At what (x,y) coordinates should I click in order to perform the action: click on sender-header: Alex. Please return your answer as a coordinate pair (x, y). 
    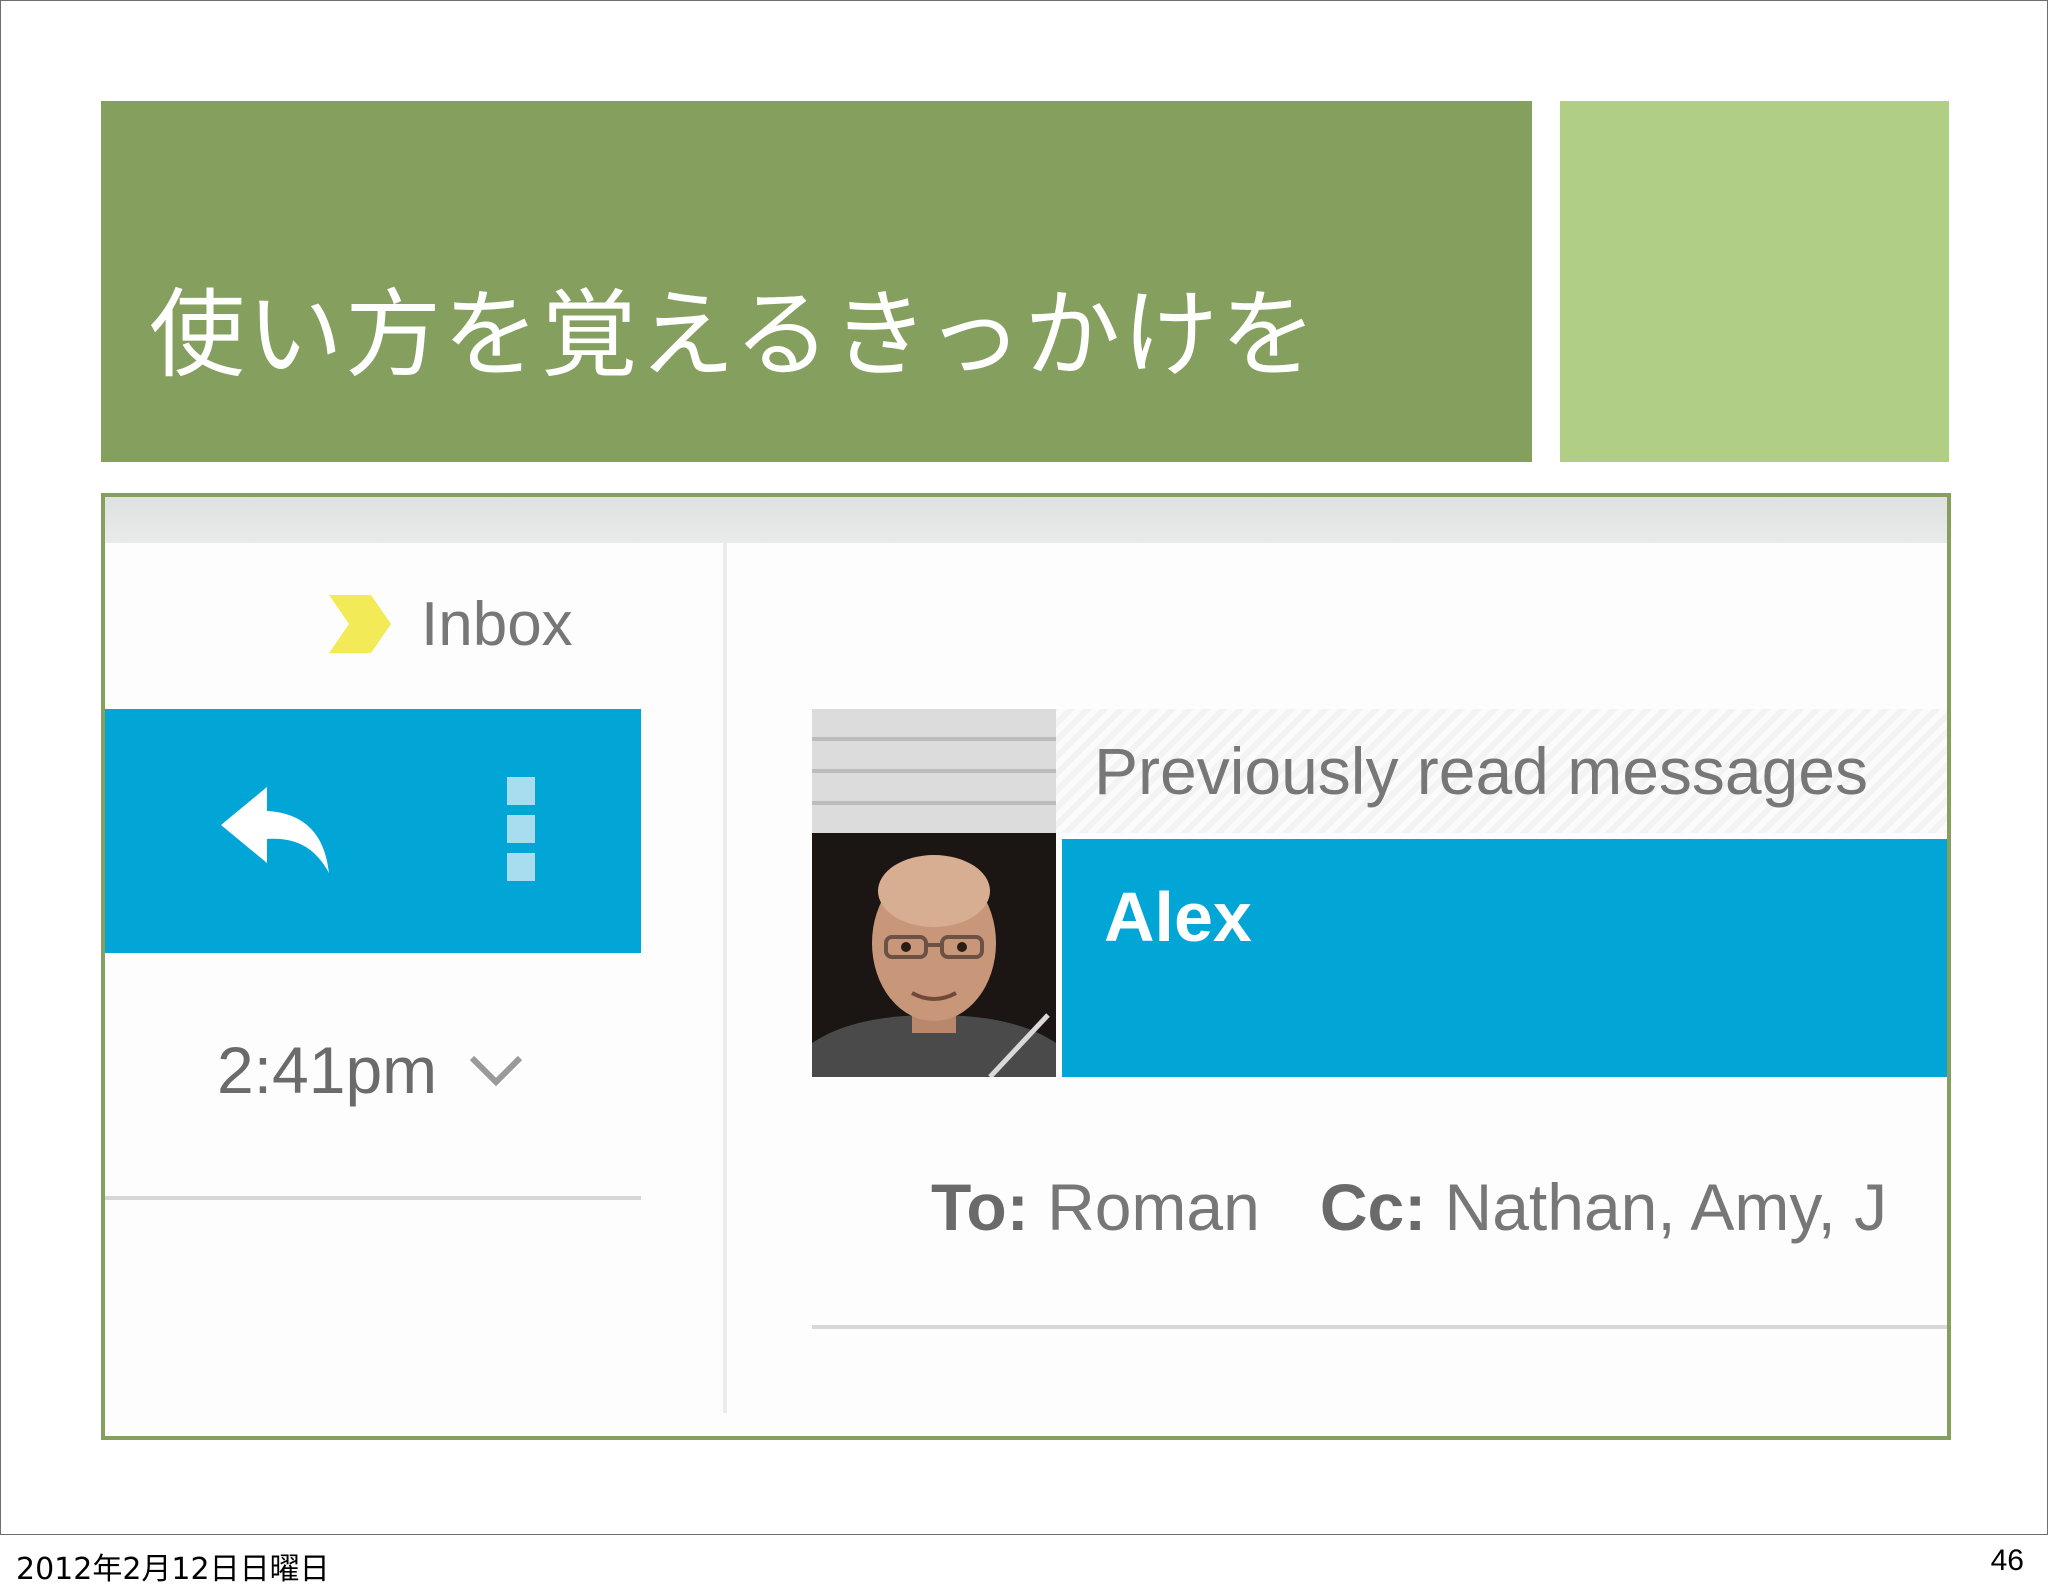
    Looking at the image, I should click on (1504, 958).